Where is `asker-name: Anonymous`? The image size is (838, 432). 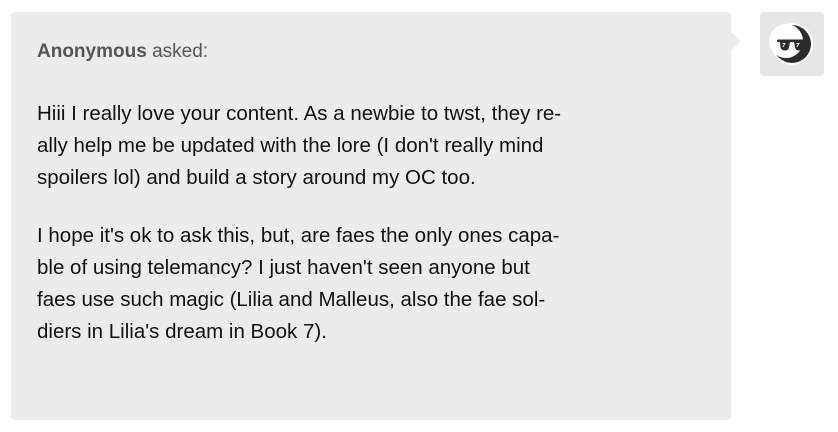 asker-name: Anonymous is located at coordinates (92, 51).